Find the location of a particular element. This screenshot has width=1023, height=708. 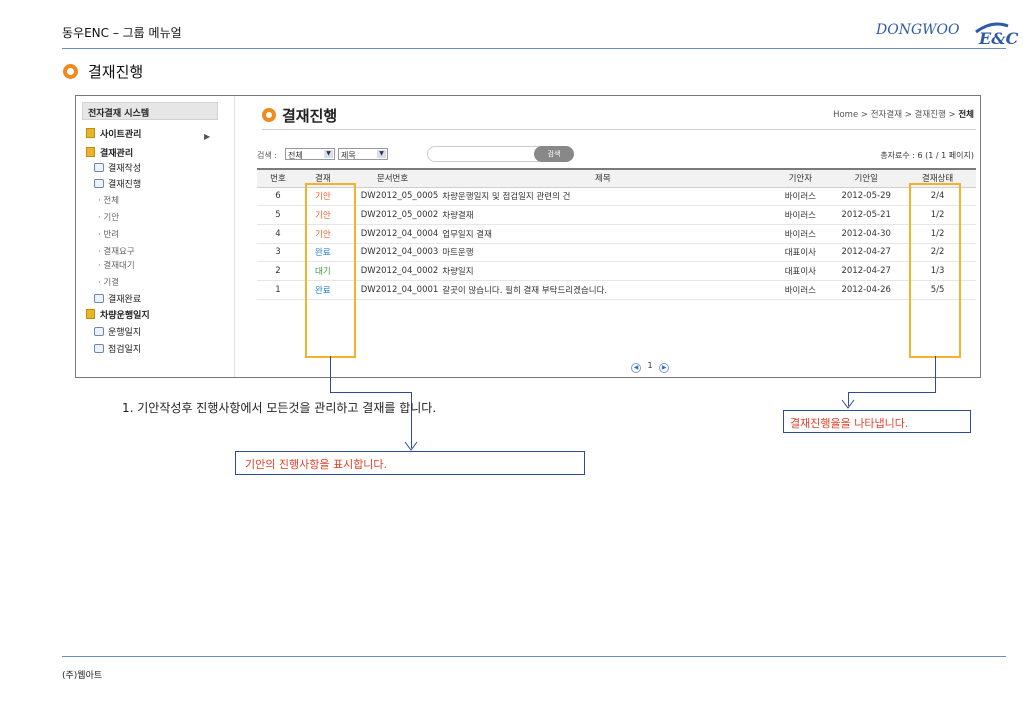

sidebar-sub-all: · 전체 is located at coordinates (108, 200).